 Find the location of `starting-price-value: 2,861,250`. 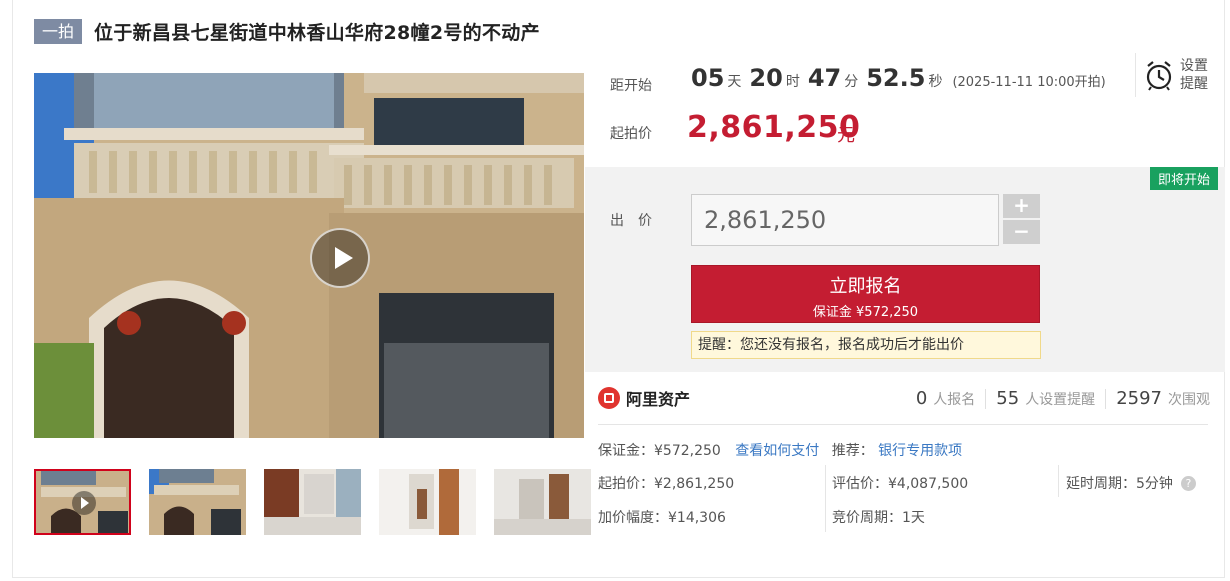

starting-price-value: 2,861,250 is located at coordinates (774, 127).